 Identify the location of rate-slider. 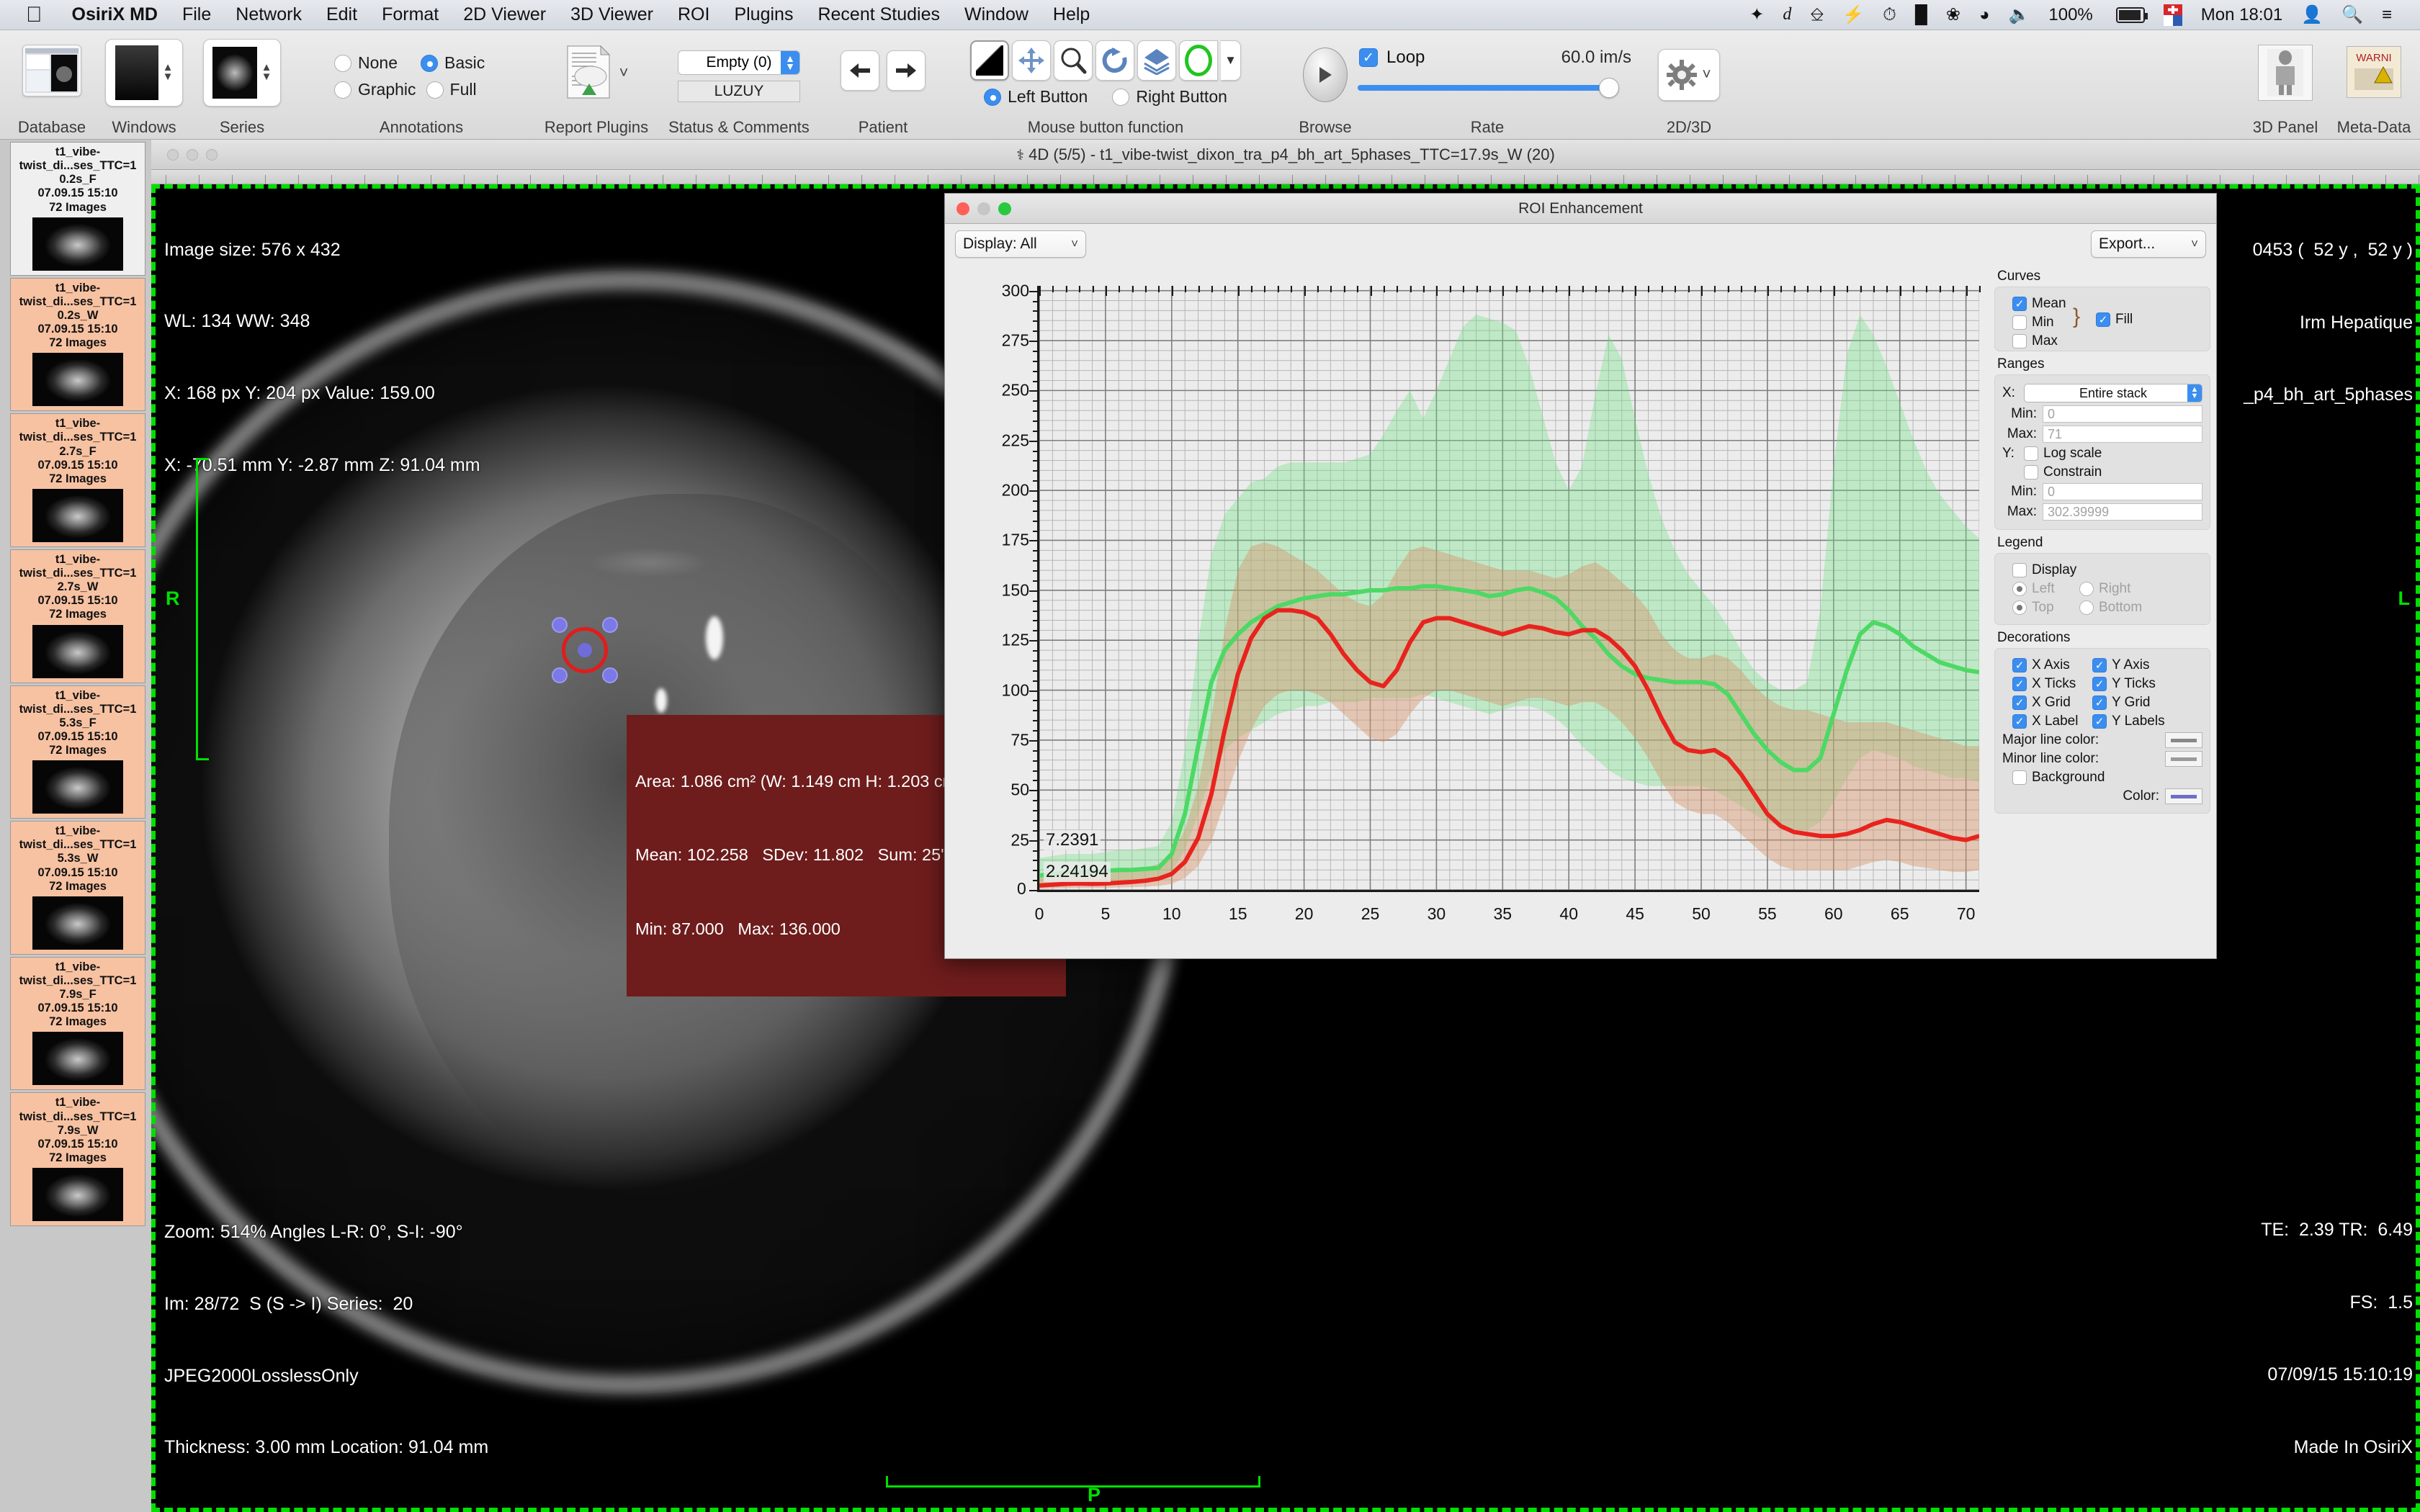
(1489, 88).